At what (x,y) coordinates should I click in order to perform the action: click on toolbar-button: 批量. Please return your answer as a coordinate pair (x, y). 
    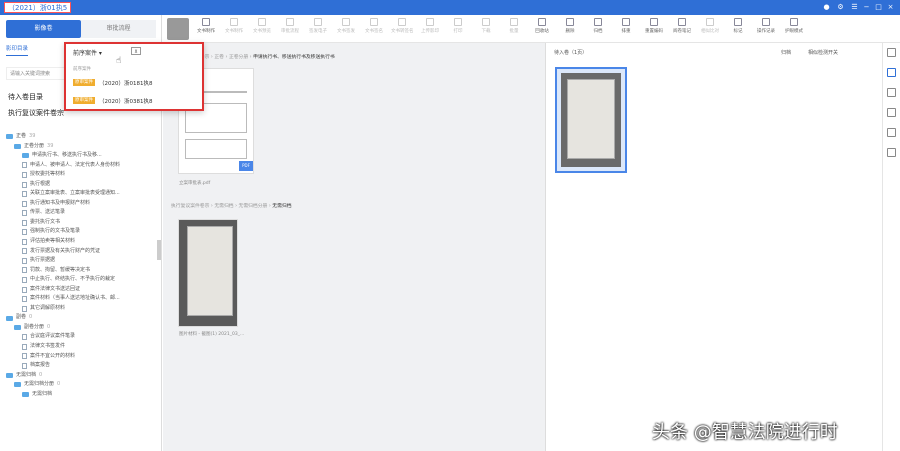
    Looking at the image, I should click on (514, 26).